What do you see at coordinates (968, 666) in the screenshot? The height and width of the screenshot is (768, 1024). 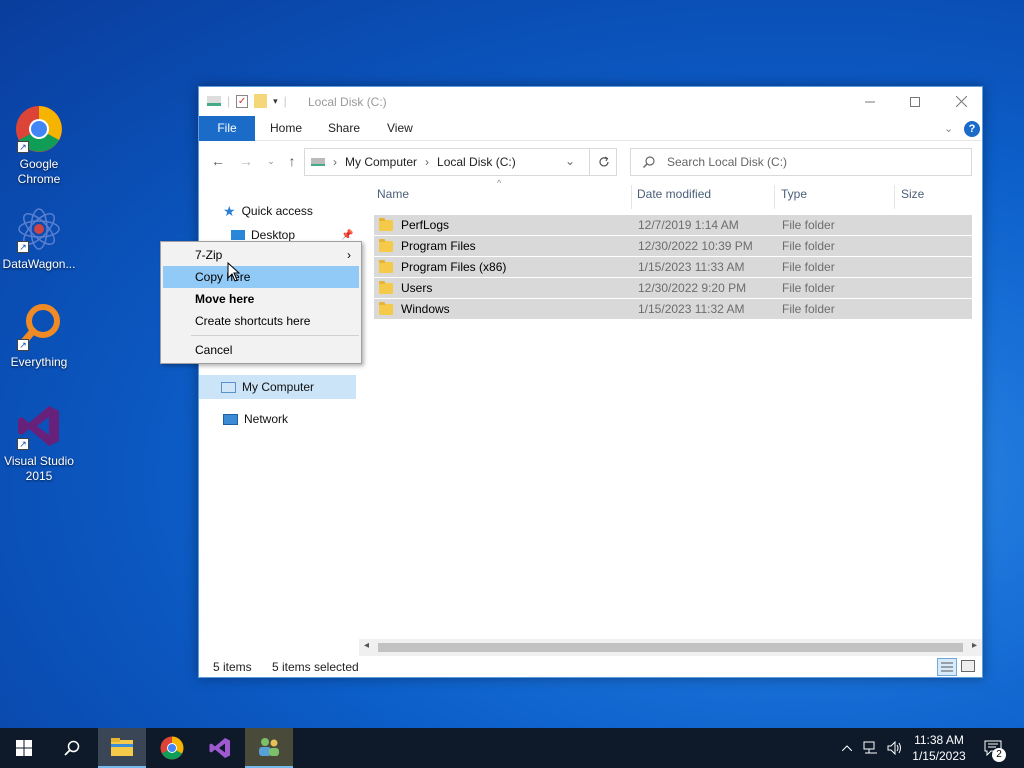 I see `large-icons-view-icon` at bounding box center [968, 666].